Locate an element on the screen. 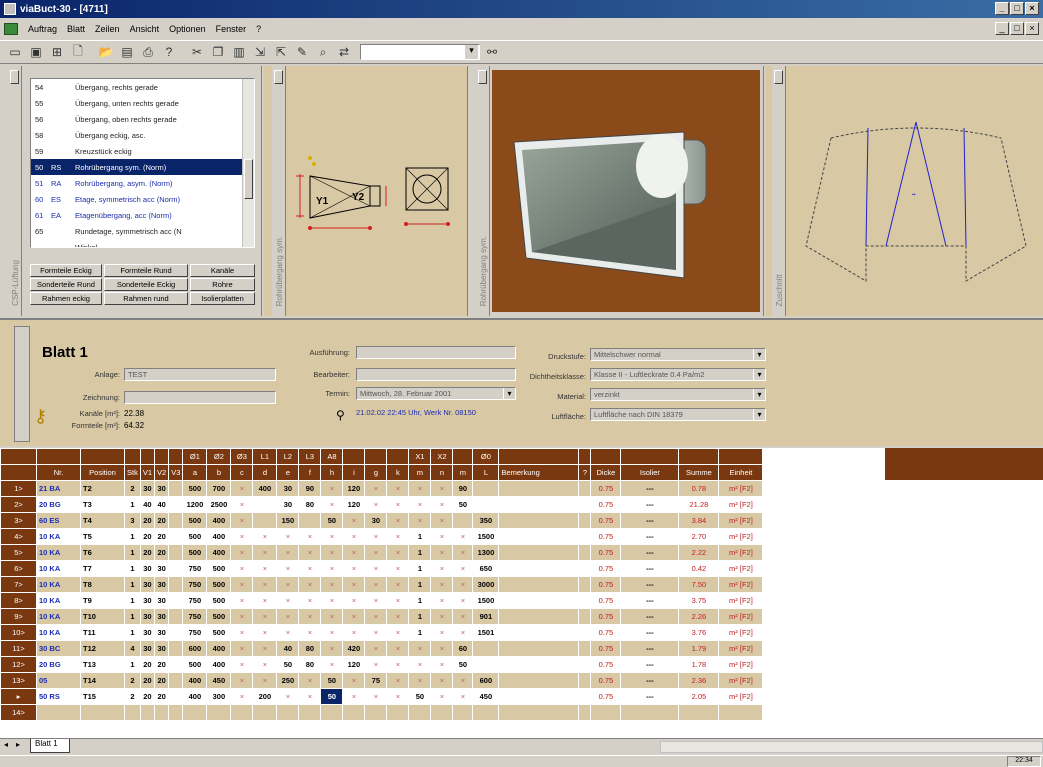  grid-cell-x2 is located at coordinates (442, 712).